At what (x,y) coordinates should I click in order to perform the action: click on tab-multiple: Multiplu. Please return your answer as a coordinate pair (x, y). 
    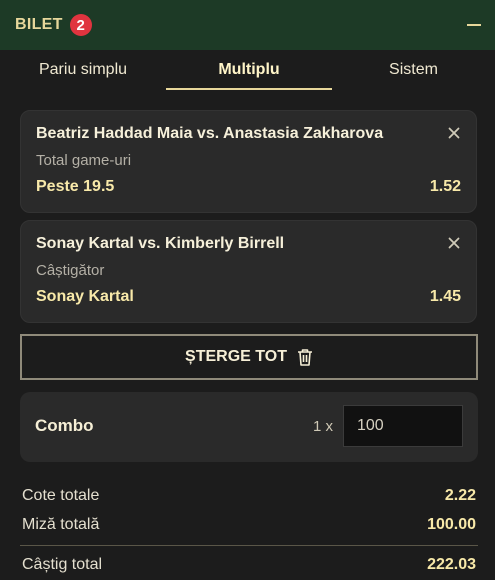
    Looking at the image, I should click on (249, 70).